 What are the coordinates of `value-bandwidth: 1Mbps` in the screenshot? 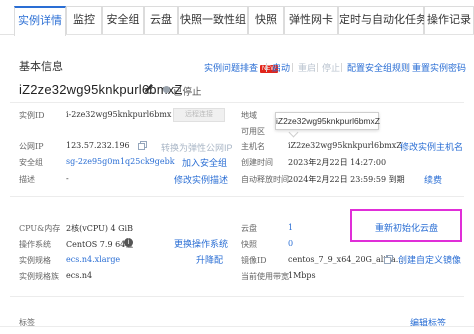 It's located at (302, 275).